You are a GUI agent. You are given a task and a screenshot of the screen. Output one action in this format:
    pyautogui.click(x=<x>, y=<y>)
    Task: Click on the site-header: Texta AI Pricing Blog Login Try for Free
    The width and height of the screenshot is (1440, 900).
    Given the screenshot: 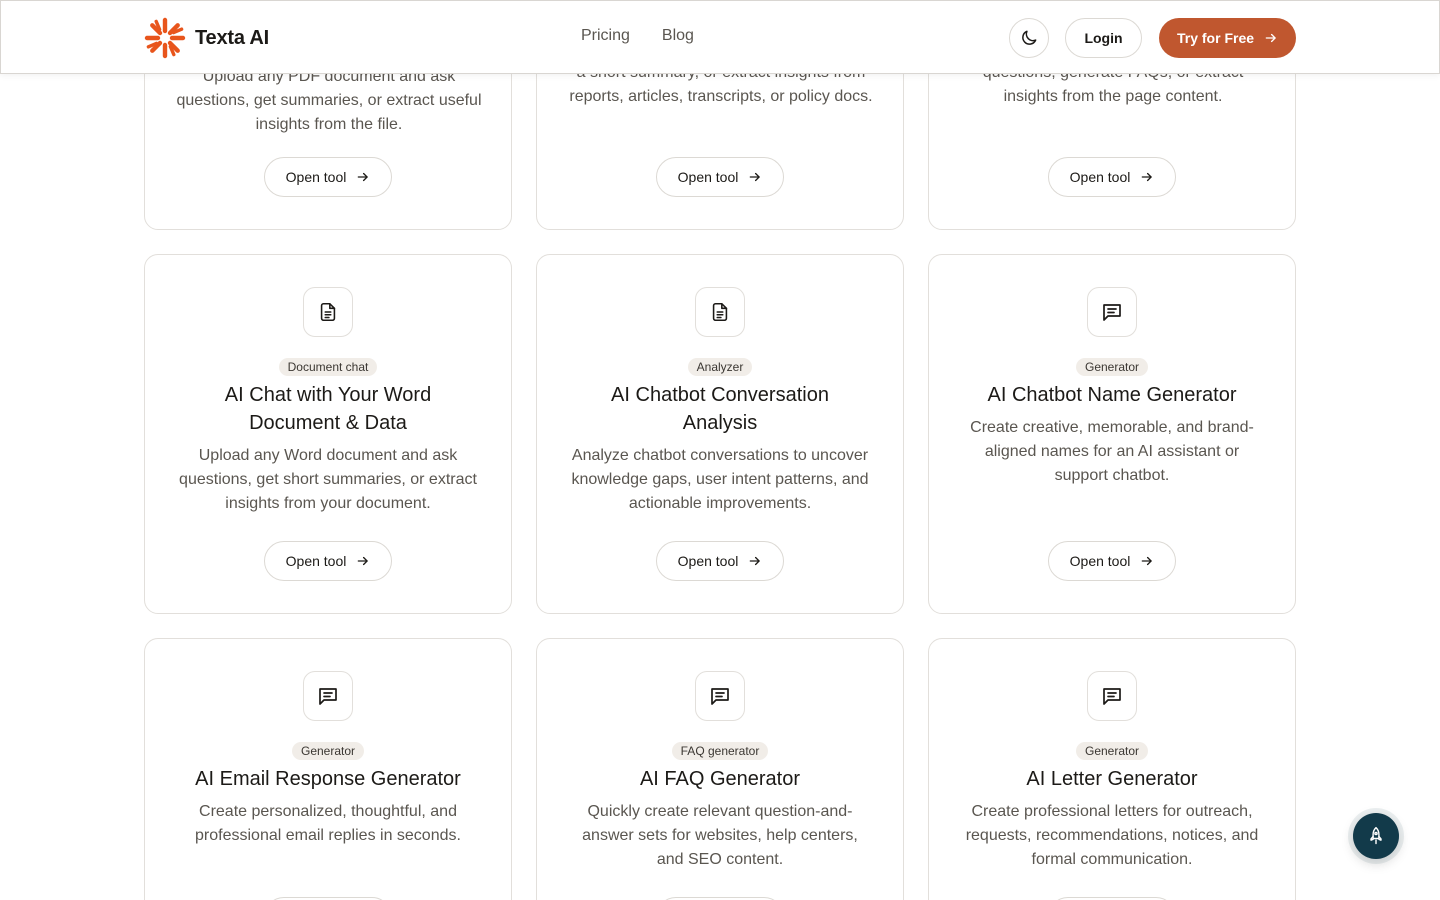 What is the action you would take?
    pyautogui.click(x=720, y=37)
    